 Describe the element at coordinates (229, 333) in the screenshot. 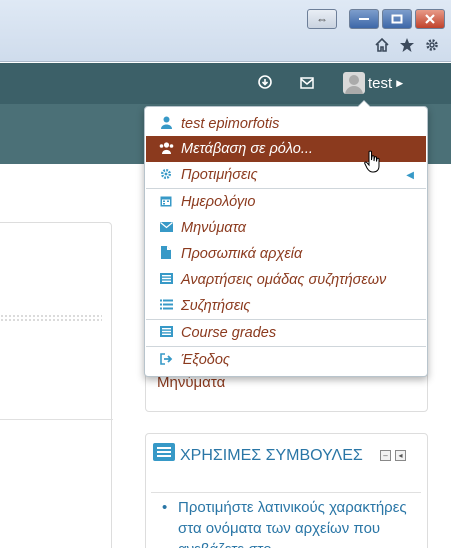

I see `menu-item-label: Course grades` at that location.